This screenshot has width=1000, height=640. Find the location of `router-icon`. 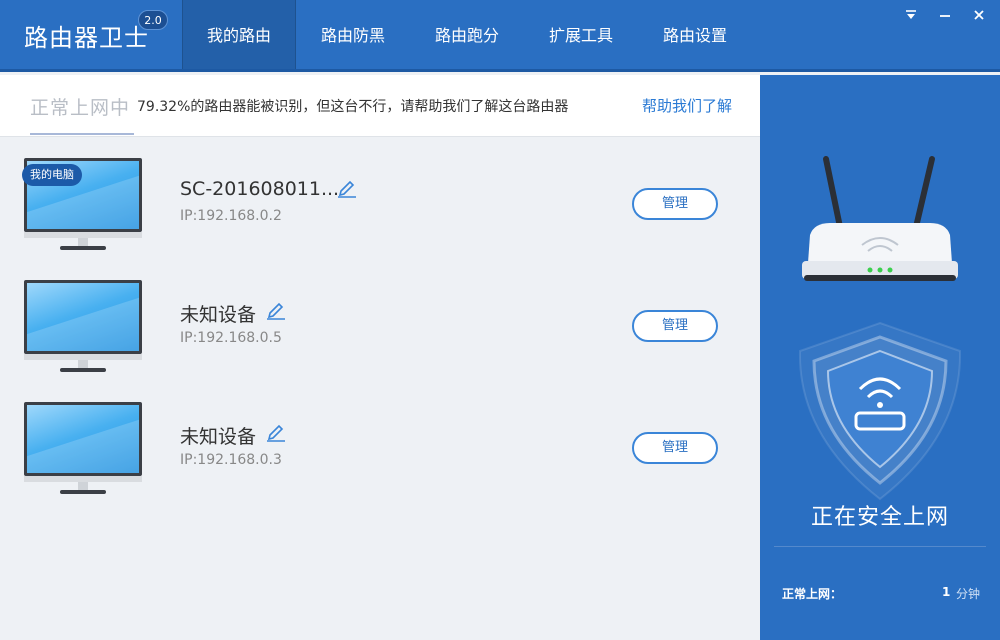

router-icon is located at coordinates (880, 218).